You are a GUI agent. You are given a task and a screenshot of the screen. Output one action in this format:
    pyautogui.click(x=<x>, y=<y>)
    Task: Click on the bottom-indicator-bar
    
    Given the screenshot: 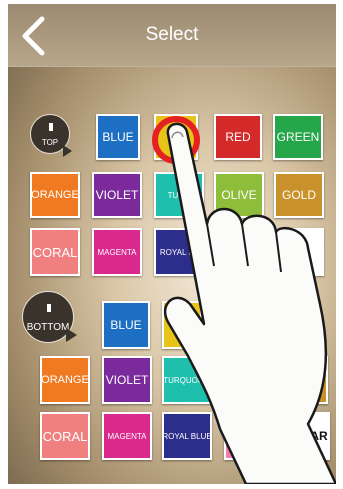 What is the action you would take?
    pyautogui.click(x=49, y=308)
    